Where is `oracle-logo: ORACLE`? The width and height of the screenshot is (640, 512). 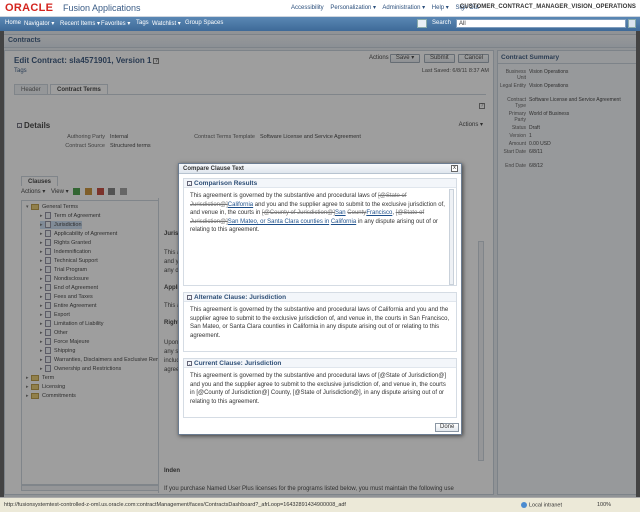
oracle-logo: ORACLE is located at coordinates (29, 8).